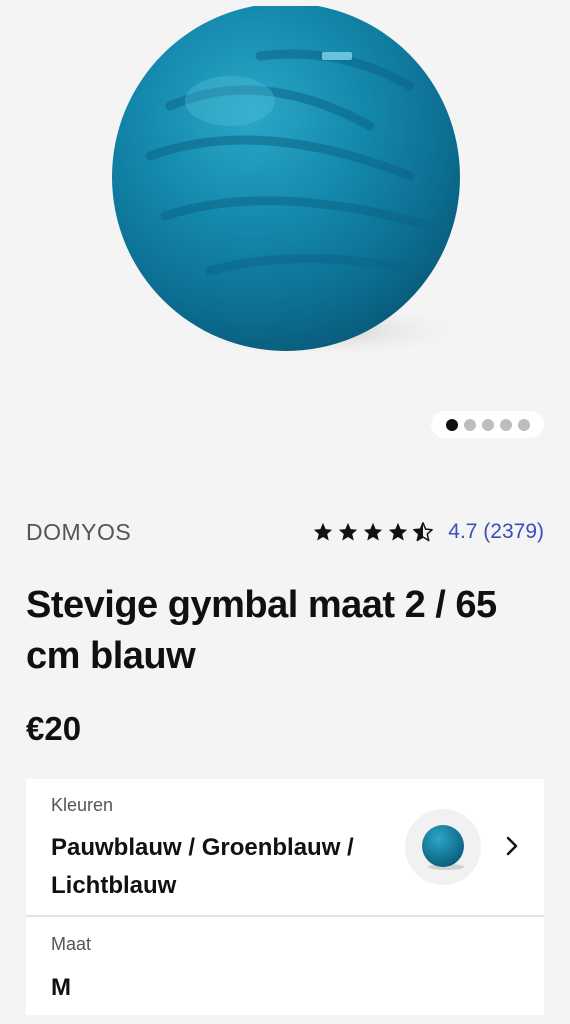 The image size is (570, 1024). What do you see at coordinates (202, 866) in the screenshot?
I see `color-value: Pauwblauw / Groenblauw / Lichtblauw` at bounding box center [202, 866].